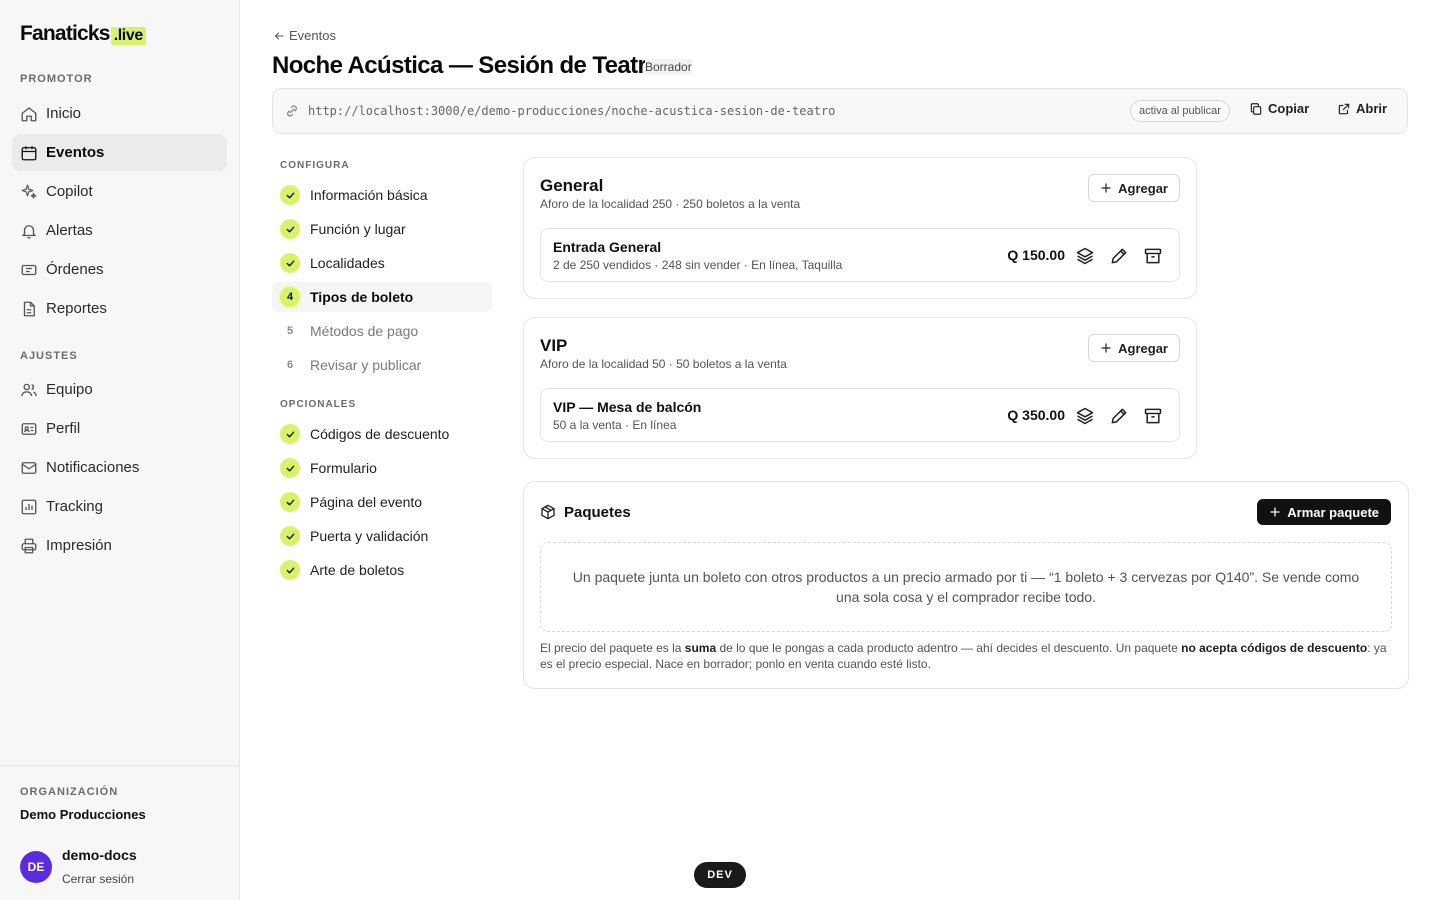 This screenshot has height=900, width=1440. What do you see at coordinates (1036, 255) in the screenshot?
I see `ticket-price: Q 150.00` at bounding box center [1036, 255].